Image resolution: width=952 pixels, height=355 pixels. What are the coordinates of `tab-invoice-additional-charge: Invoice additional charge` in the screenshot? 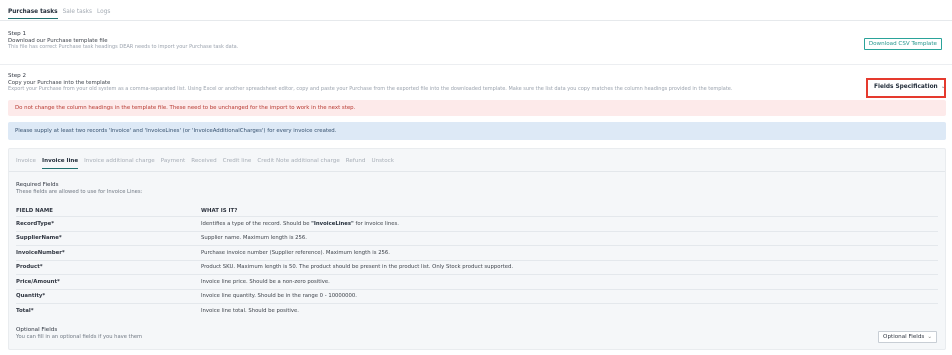 It's located at (119, 163).